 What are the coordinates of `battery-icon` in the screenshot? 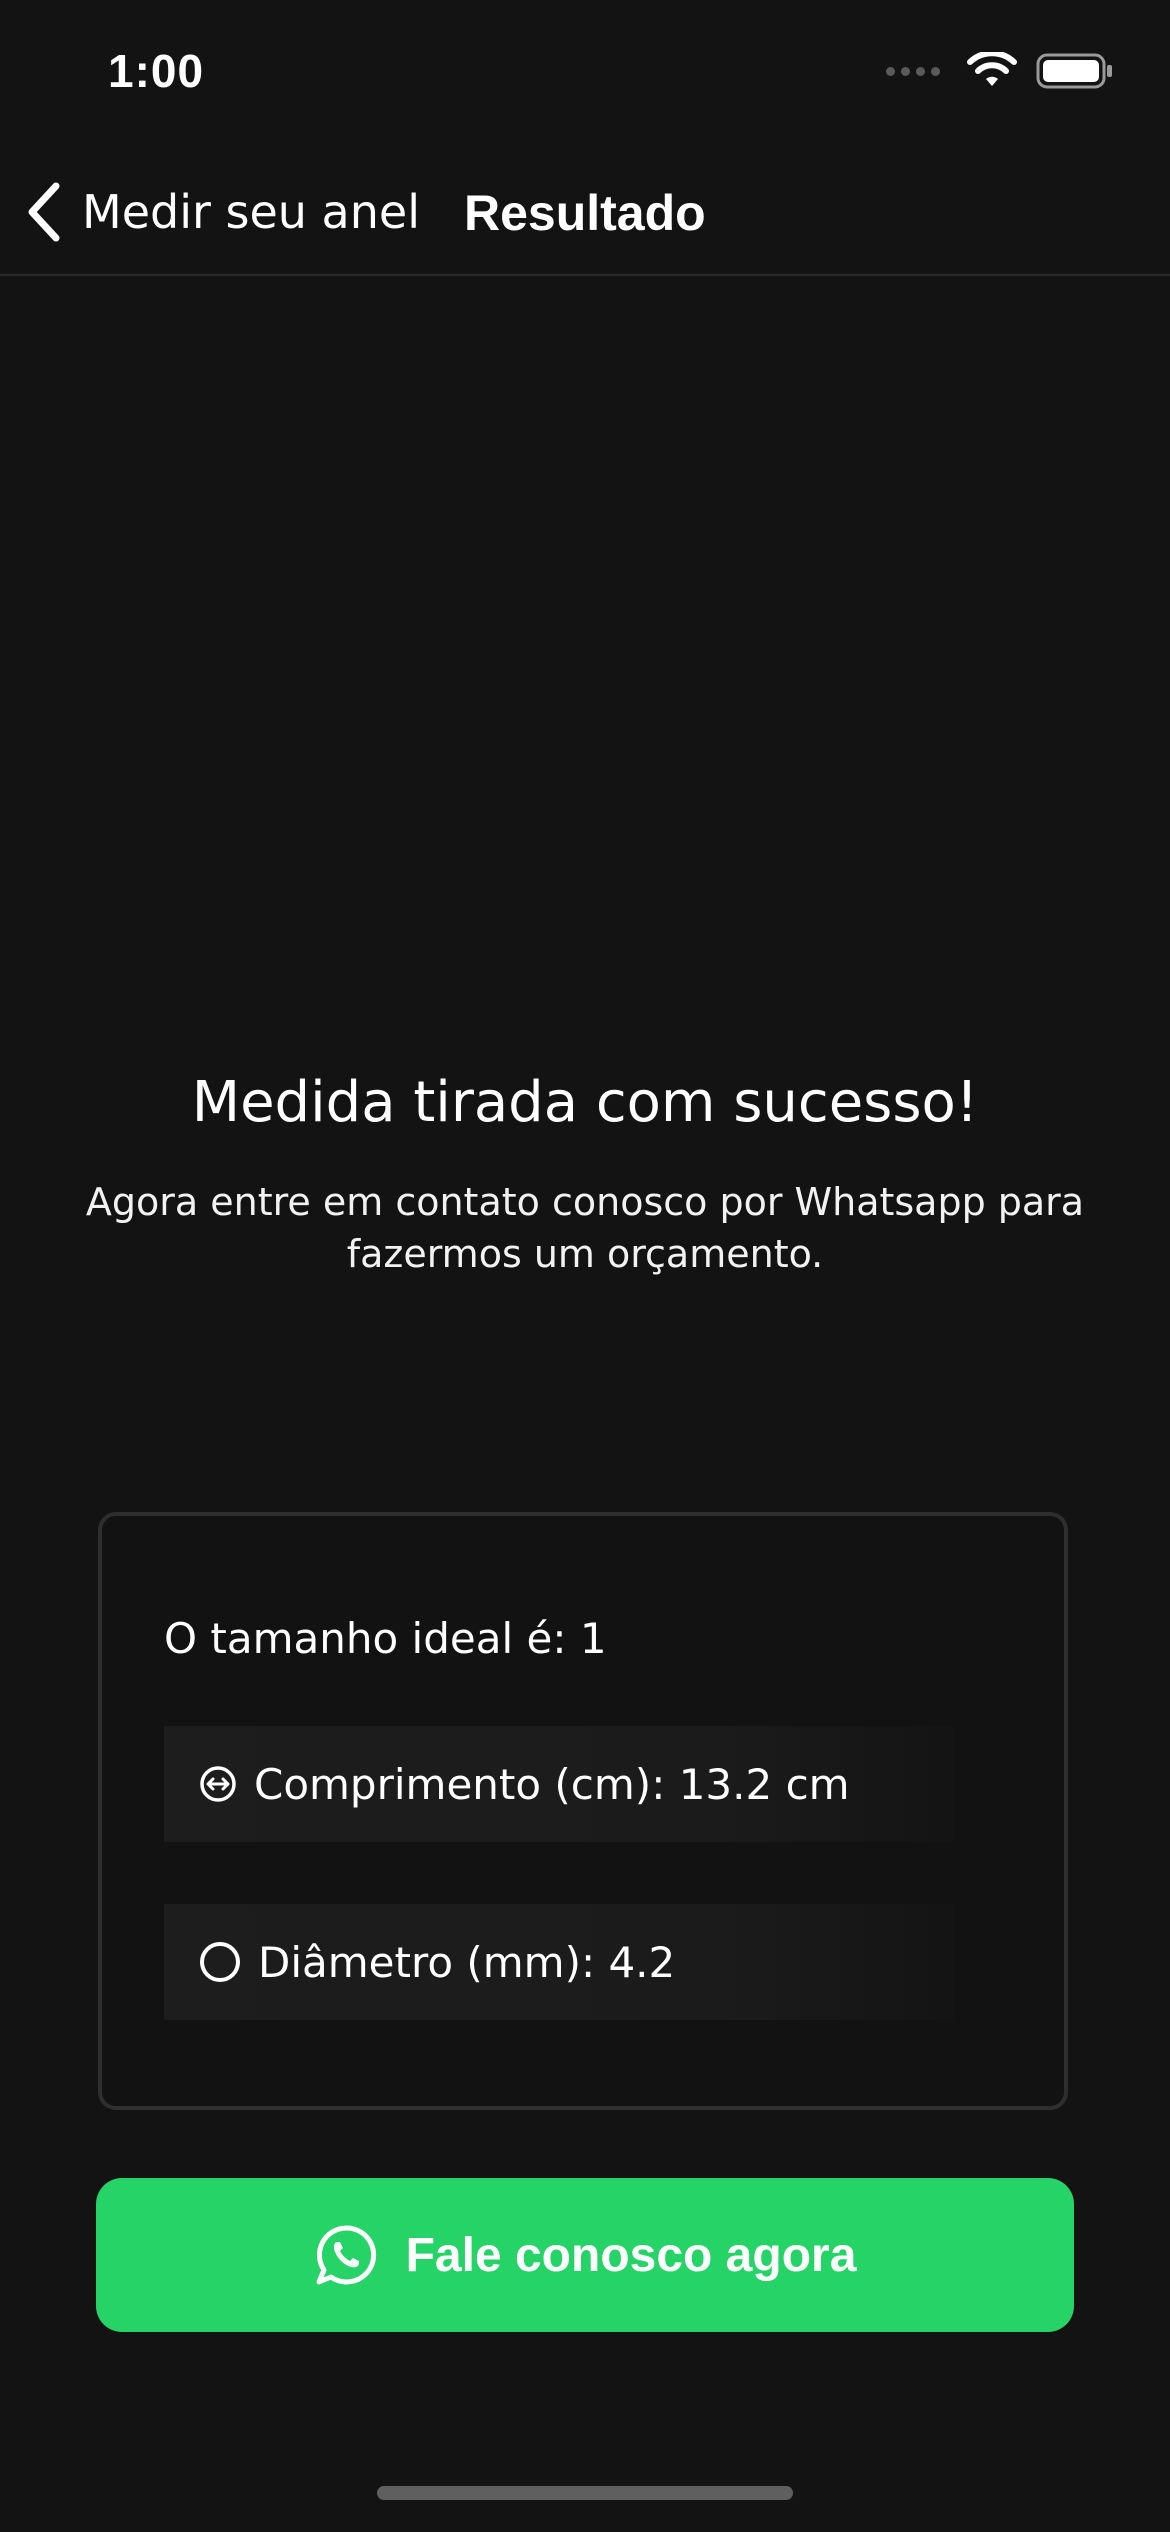 It's located at (1074, 71).